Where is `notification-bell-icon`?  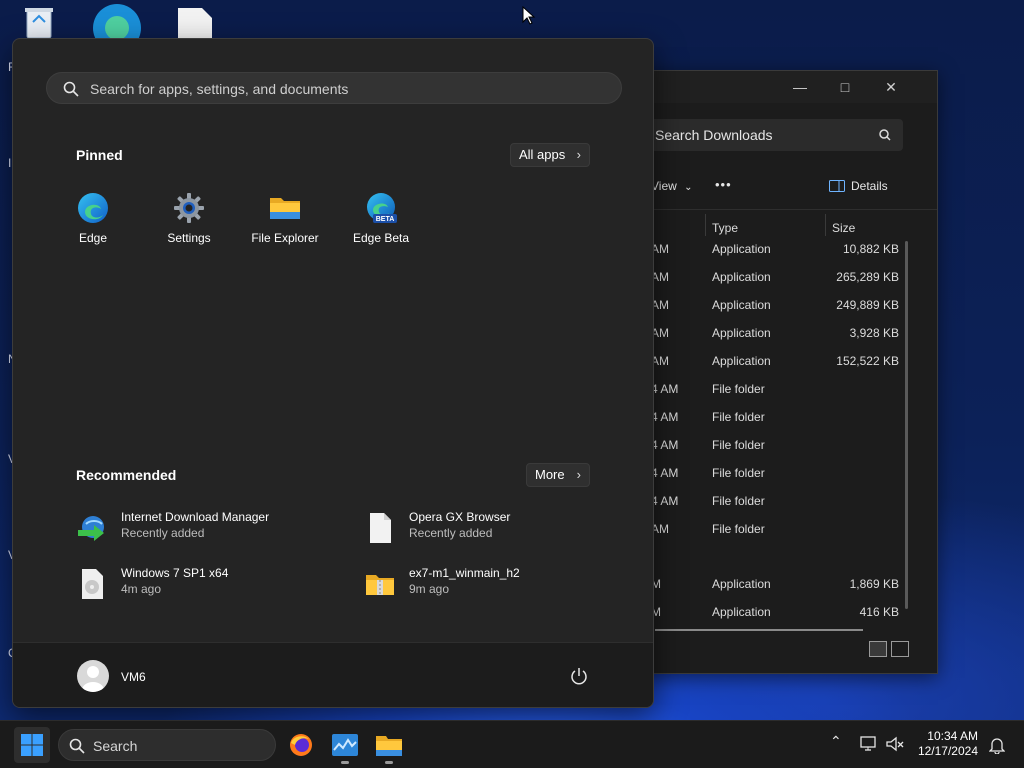
notification-bell-icon is located at coordinates (997, 745).